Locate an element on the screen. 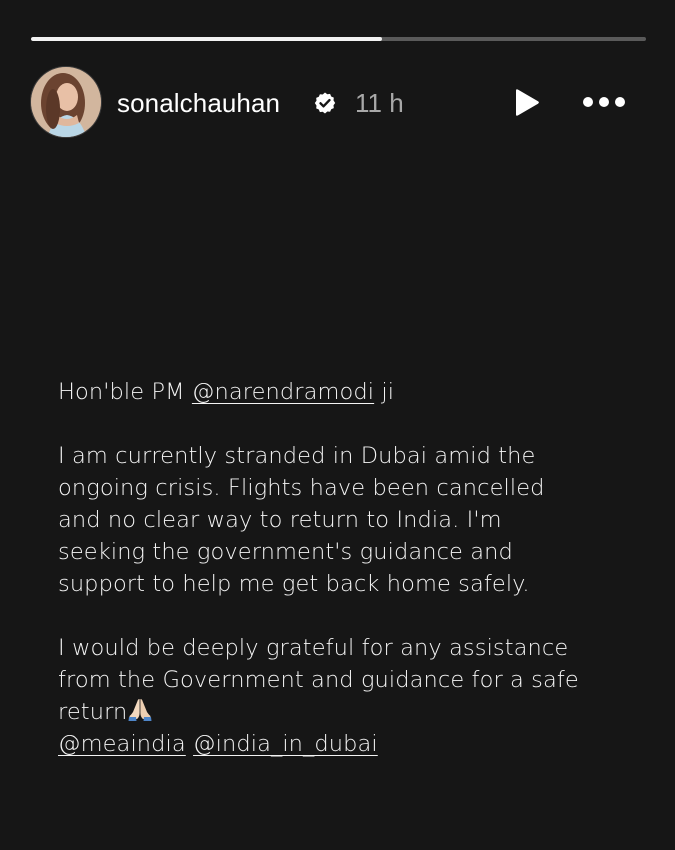 This screenshot has width=675, height=850. mention-narendramodi: @narendramodi is located at coordinates (283, 392).